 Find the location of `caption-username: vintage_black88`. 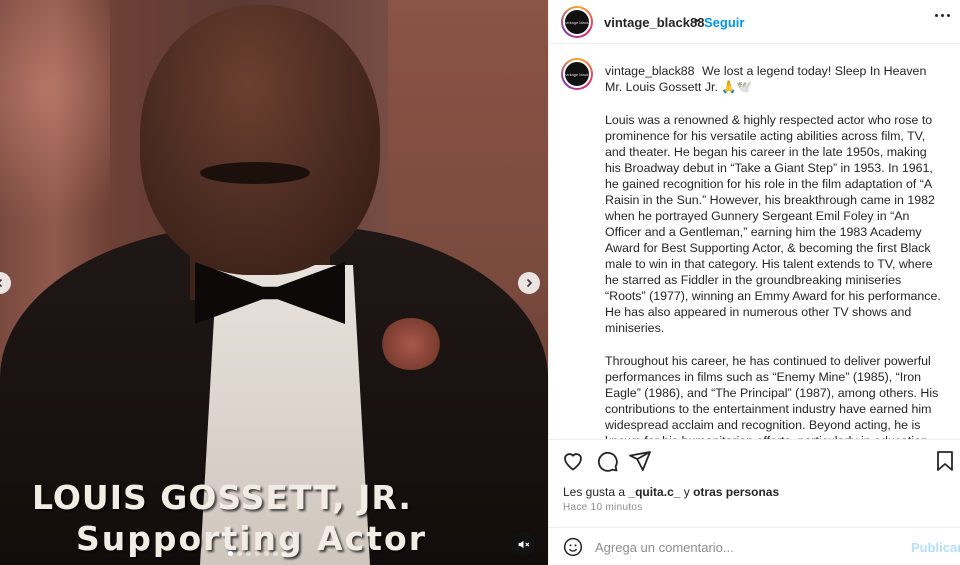

caption-username: vintage_black88 is located at coordinates (650, 71).